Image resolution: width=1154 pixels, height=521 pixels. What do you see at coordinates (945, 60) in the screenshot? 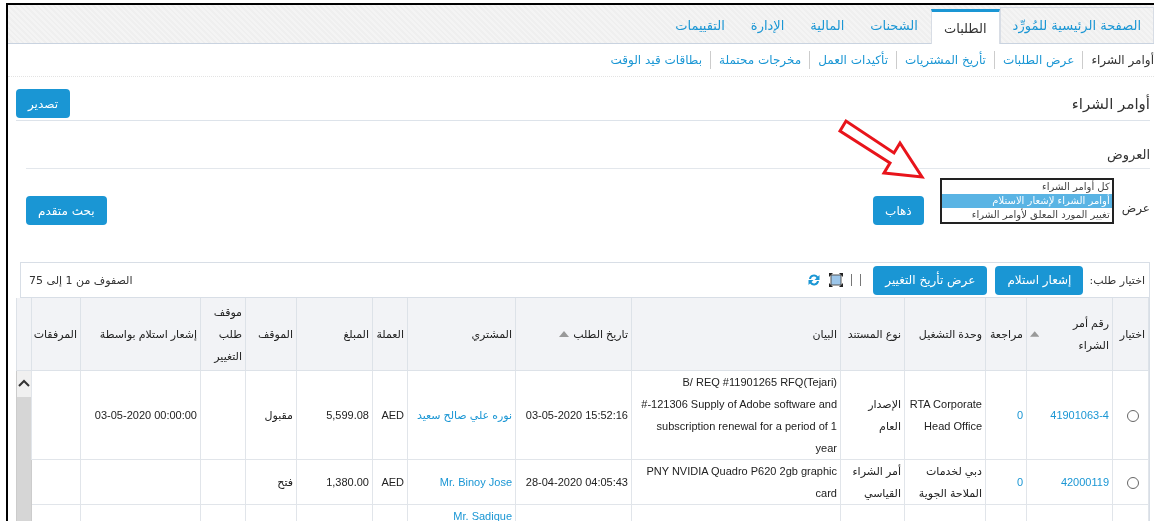
I see `subnav-link: تأريخ المشتريات` at bounding box center [945, 60].